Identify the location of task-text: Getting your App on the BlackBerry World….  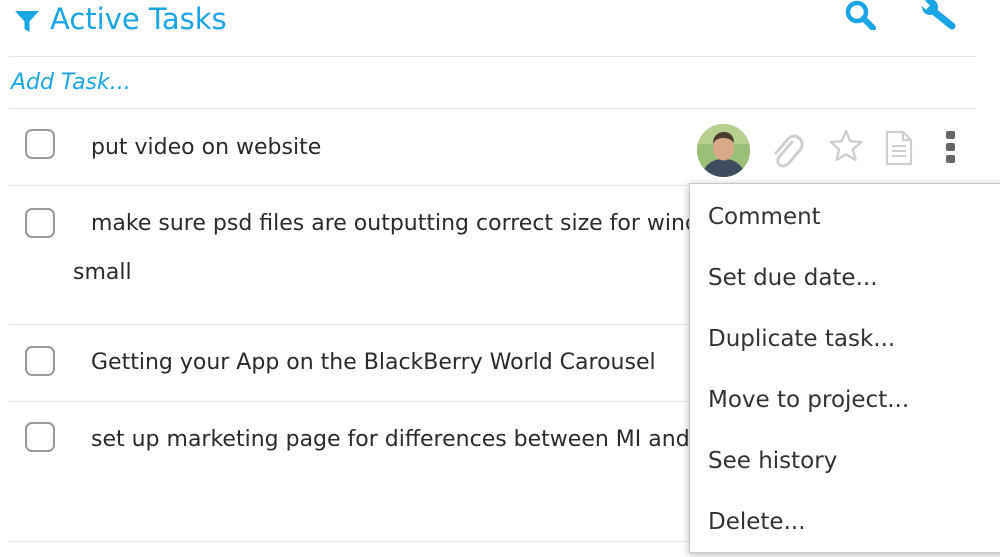
(373, 362).